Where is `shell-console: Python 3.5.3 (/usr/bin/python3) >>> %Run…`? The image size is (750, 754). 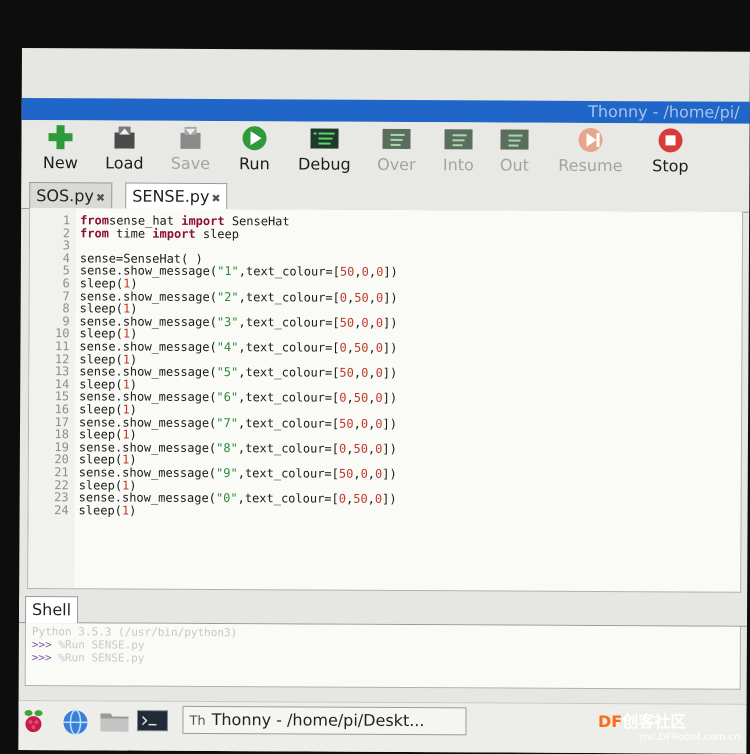 shell-console: Python 3.5.3 (/usr/bin/python3) >>> %Run… is located at coordinates (383, 656).